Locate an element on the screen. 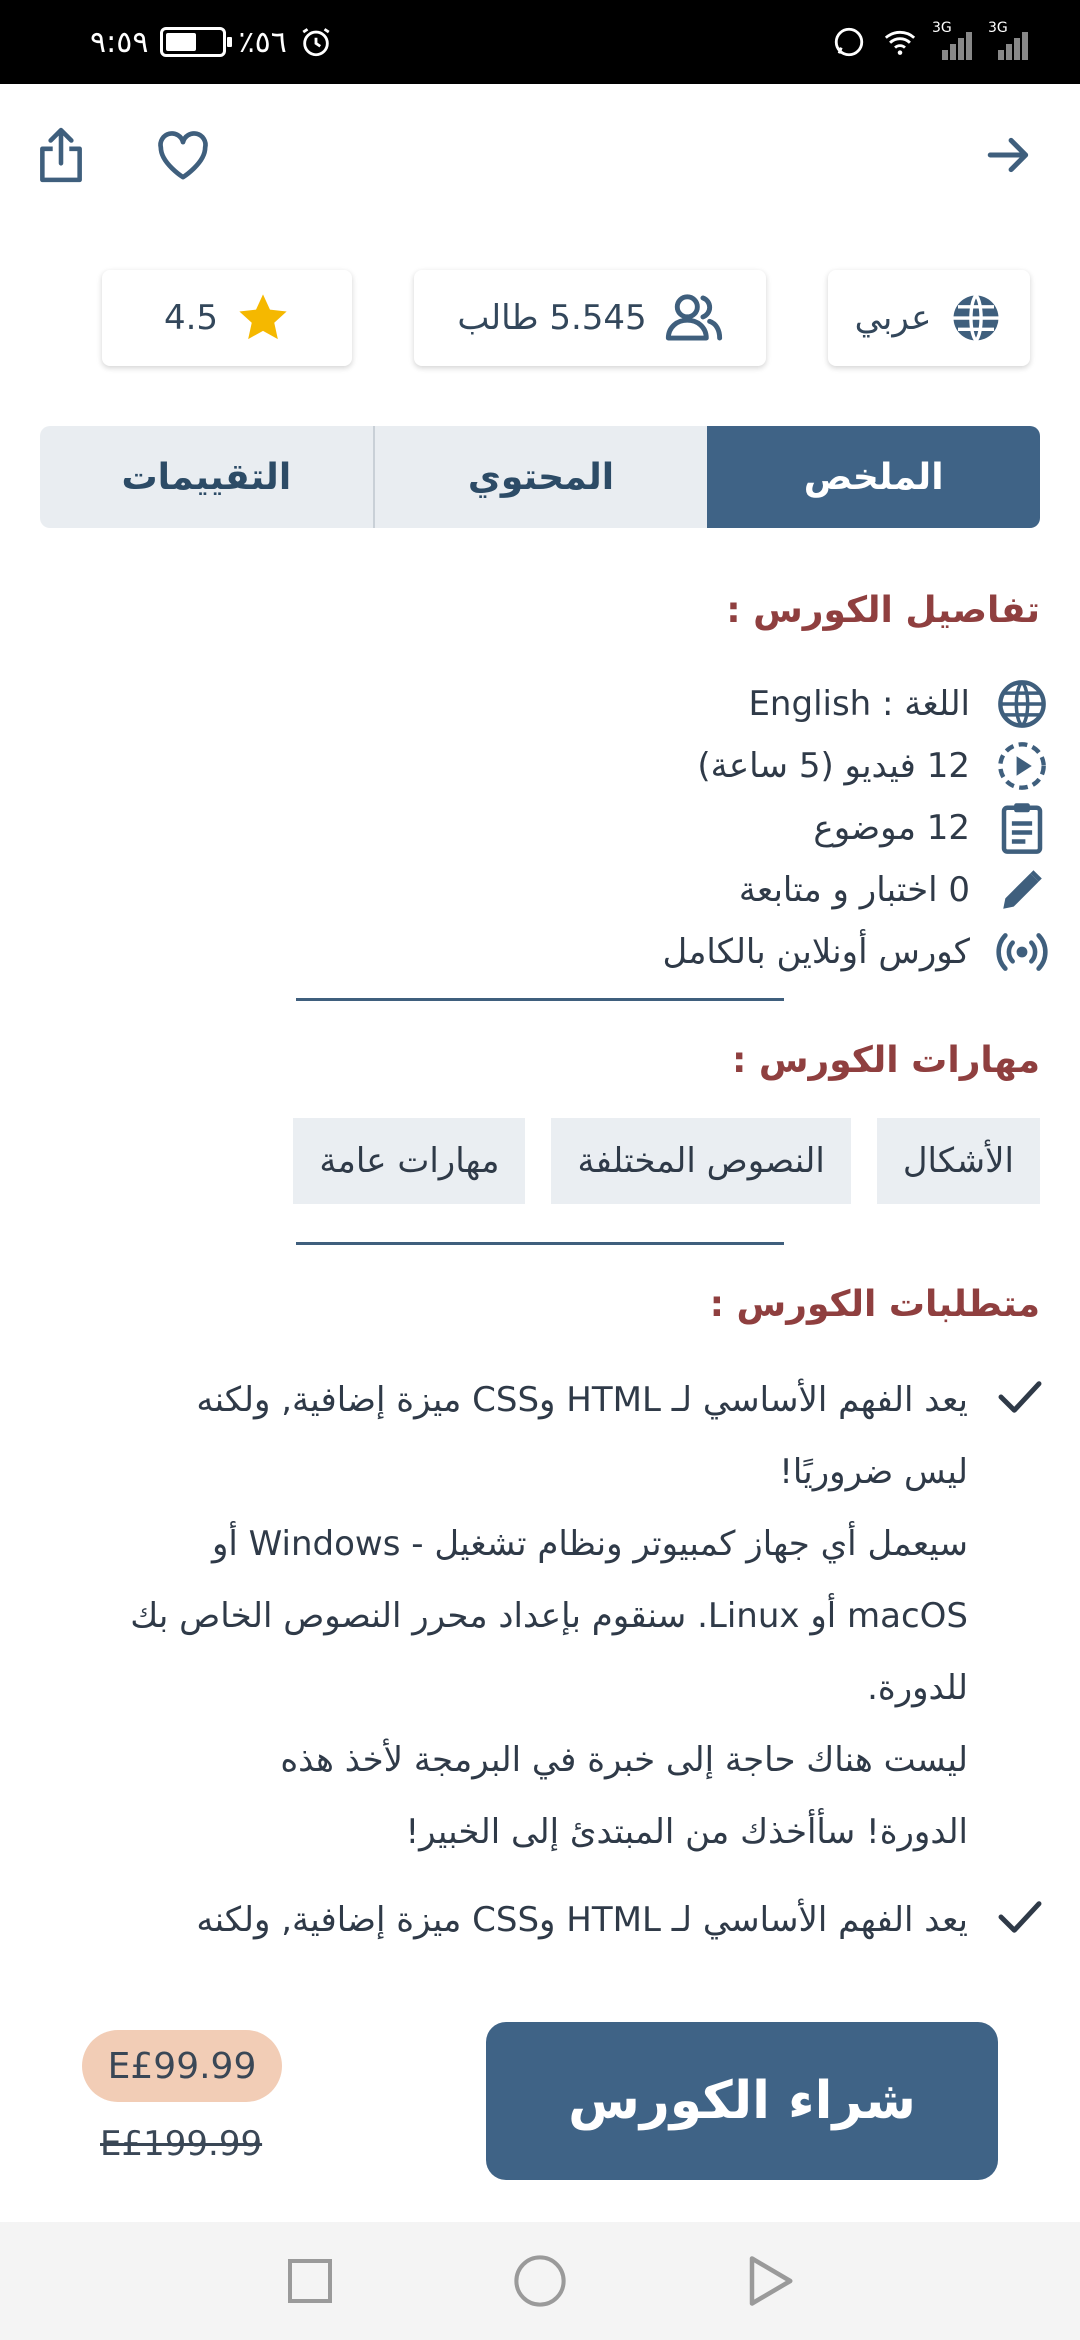 This screenshot has height=2340, width=1080. back-nav-button is located at coordinates (770, 2281).